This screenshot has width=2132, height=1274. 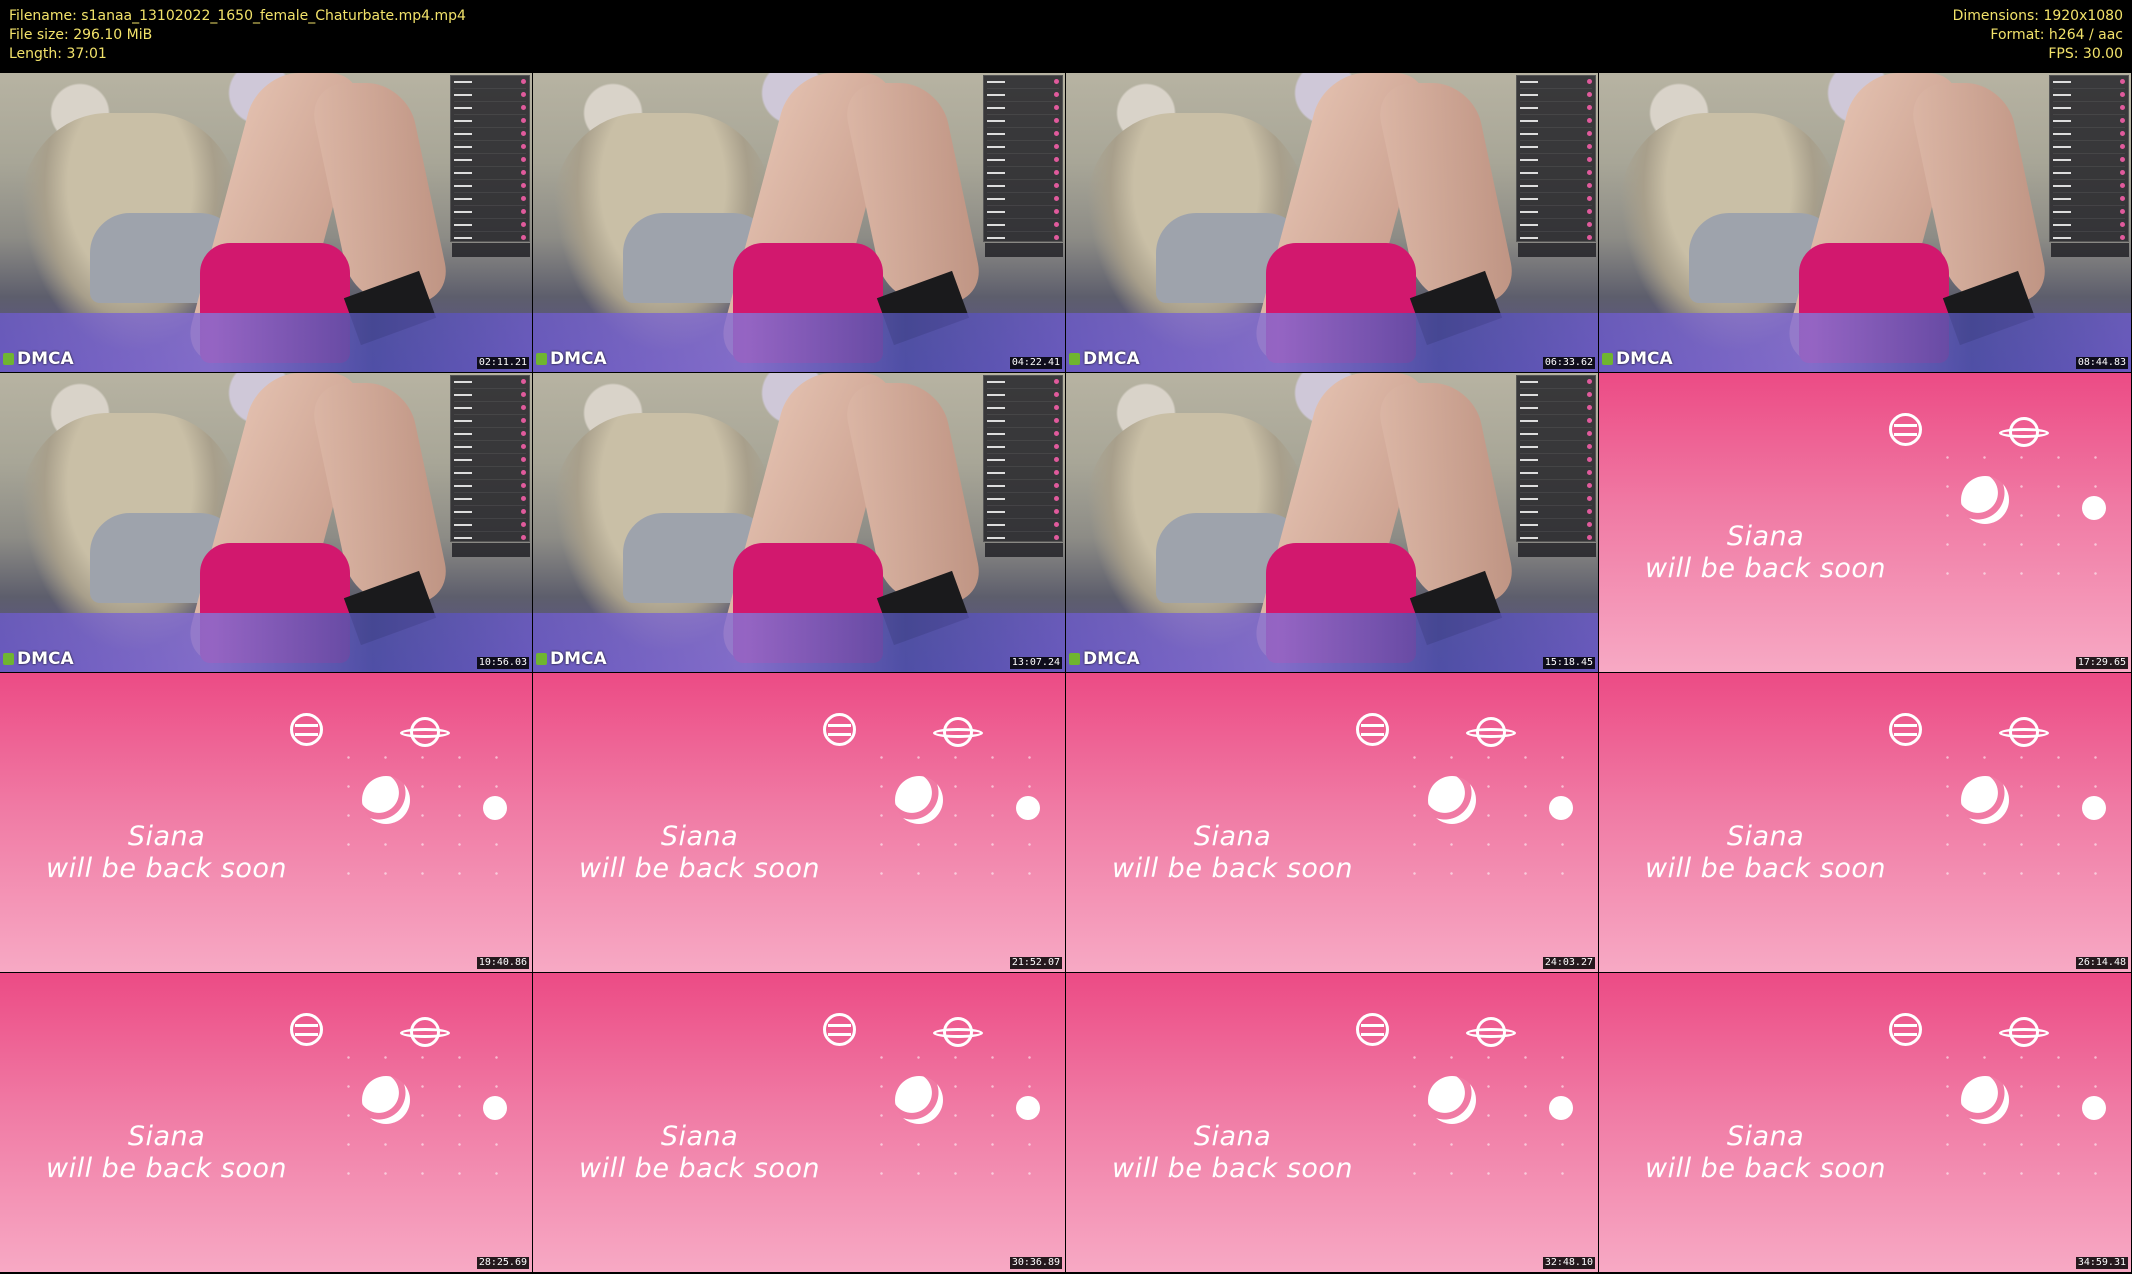 I want to click on tip-menu-overlay, so click(x=490, y=460).